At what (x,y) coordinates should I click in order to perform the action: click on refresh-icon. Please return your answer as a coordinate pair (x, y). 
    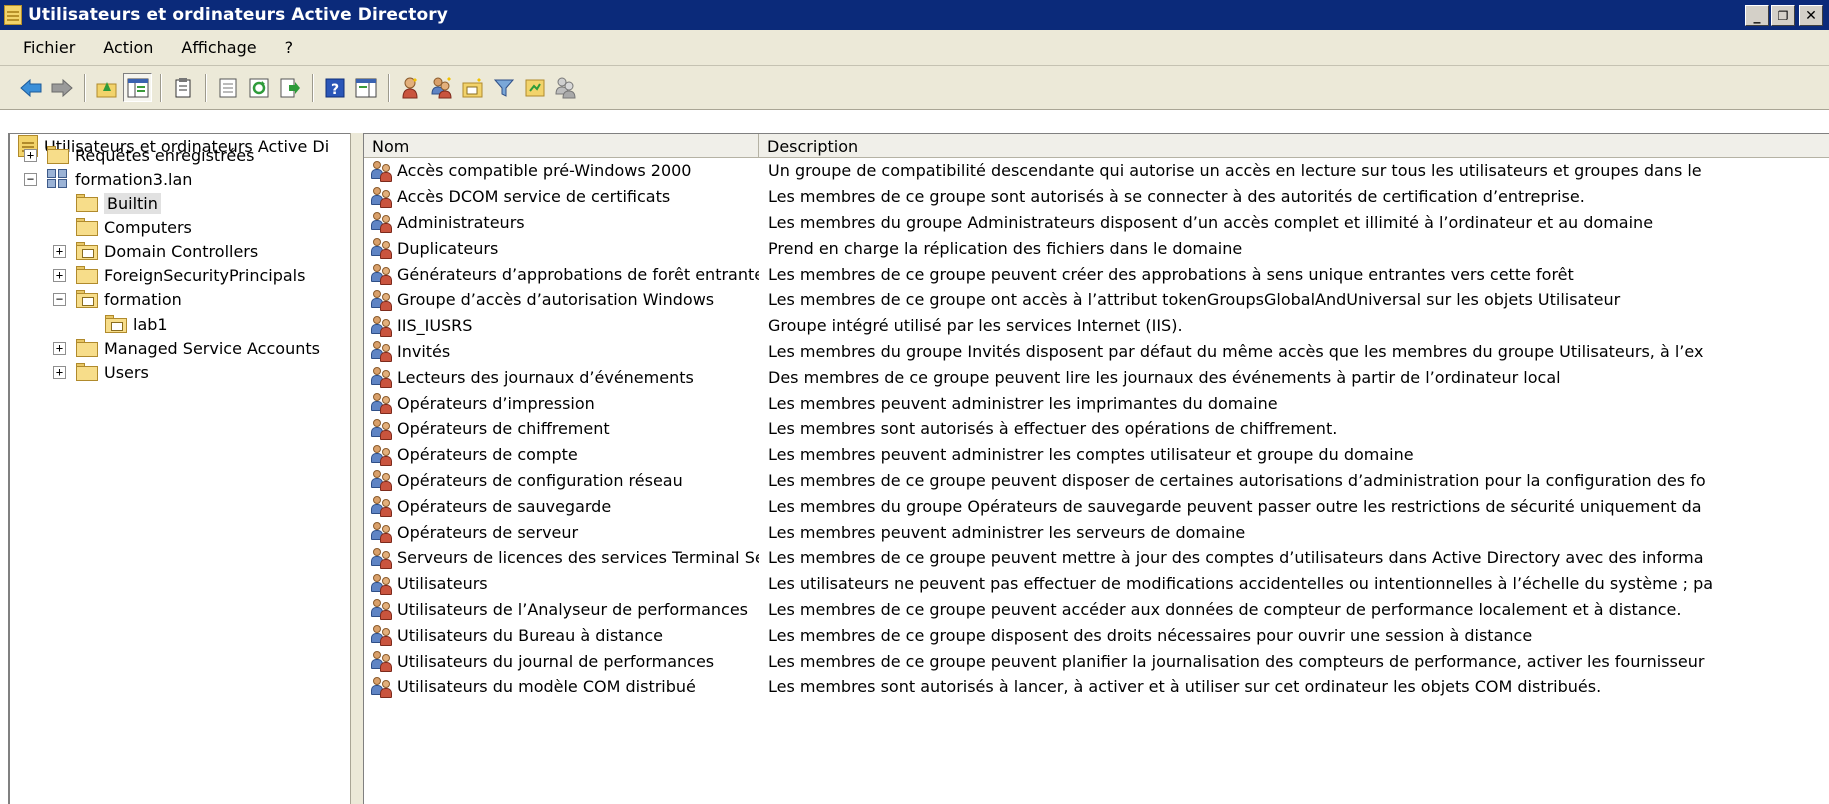
    Looking at the image, I should click on (258, 87).